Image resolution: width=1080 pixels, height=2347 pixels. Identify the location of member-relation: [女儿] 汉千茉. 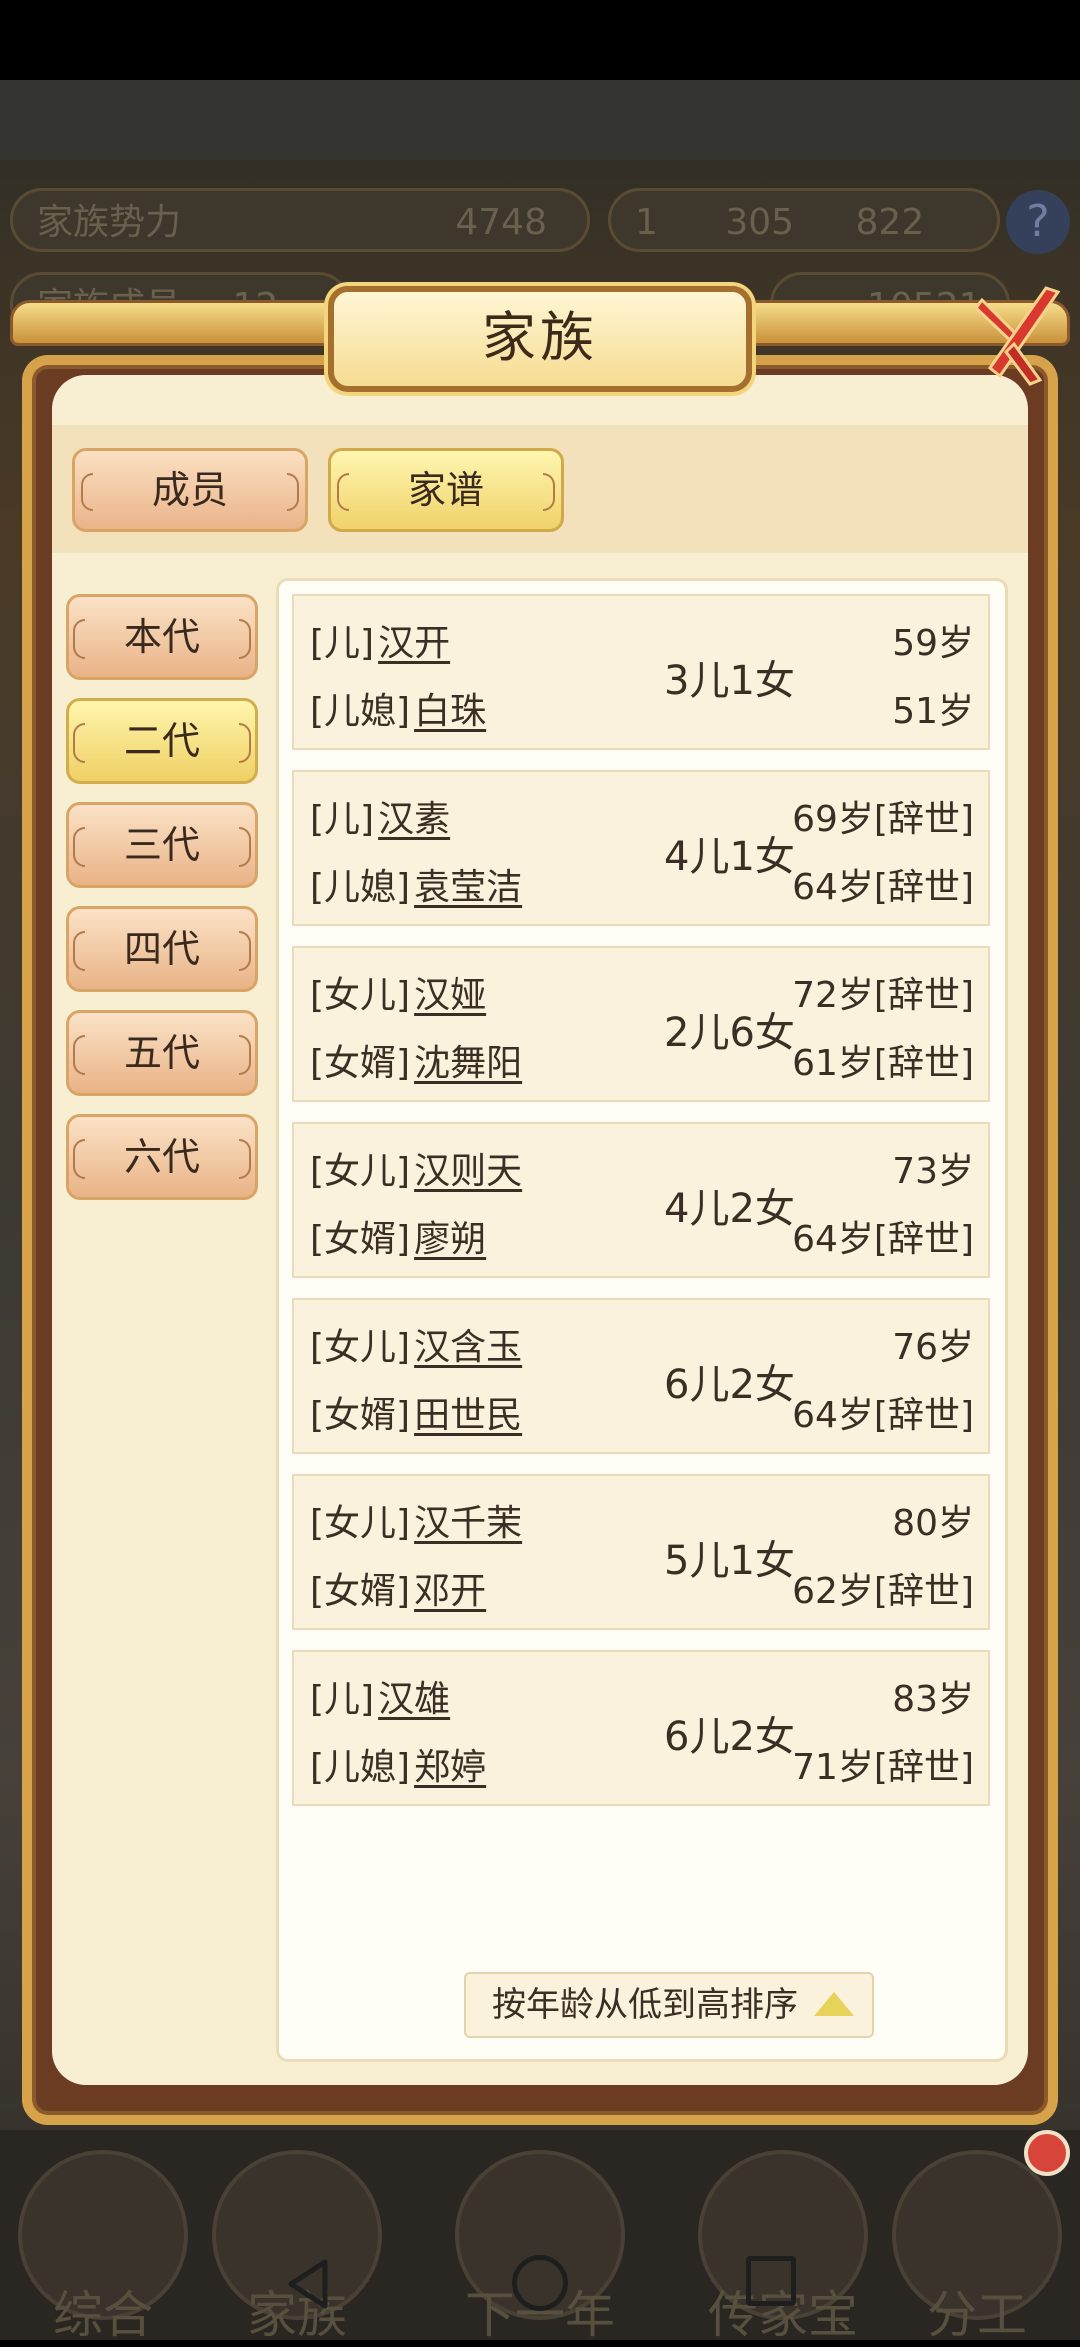
(416, 1523).